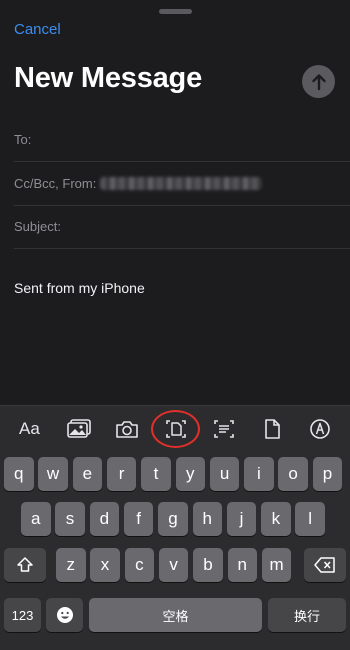 The height and width of the screenshot is (650, 350). What do you see at coordinates (242, 565) in the screenshot?
I see `key-n: n` at bounding box center [242, 565].